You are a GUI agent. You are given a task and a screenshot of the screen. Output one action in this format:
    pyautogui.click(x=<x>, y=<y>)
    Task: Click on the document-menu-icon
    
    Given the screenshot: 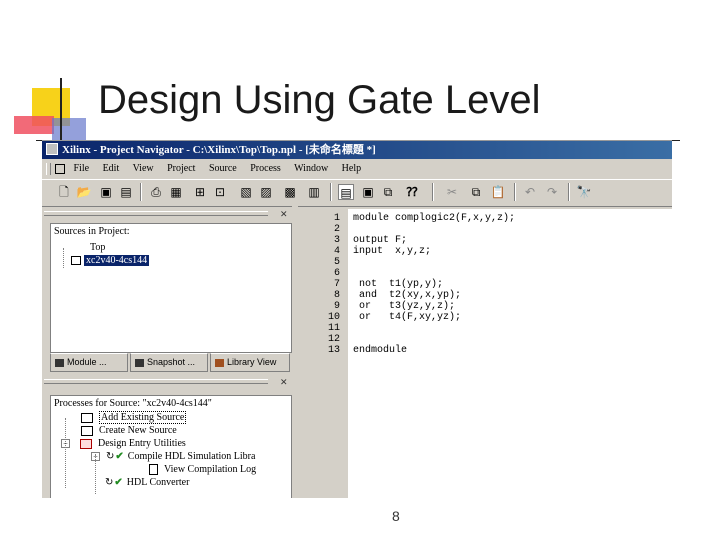 What is the action you would take?
    pyautogui.click(x=60, y=168)
    